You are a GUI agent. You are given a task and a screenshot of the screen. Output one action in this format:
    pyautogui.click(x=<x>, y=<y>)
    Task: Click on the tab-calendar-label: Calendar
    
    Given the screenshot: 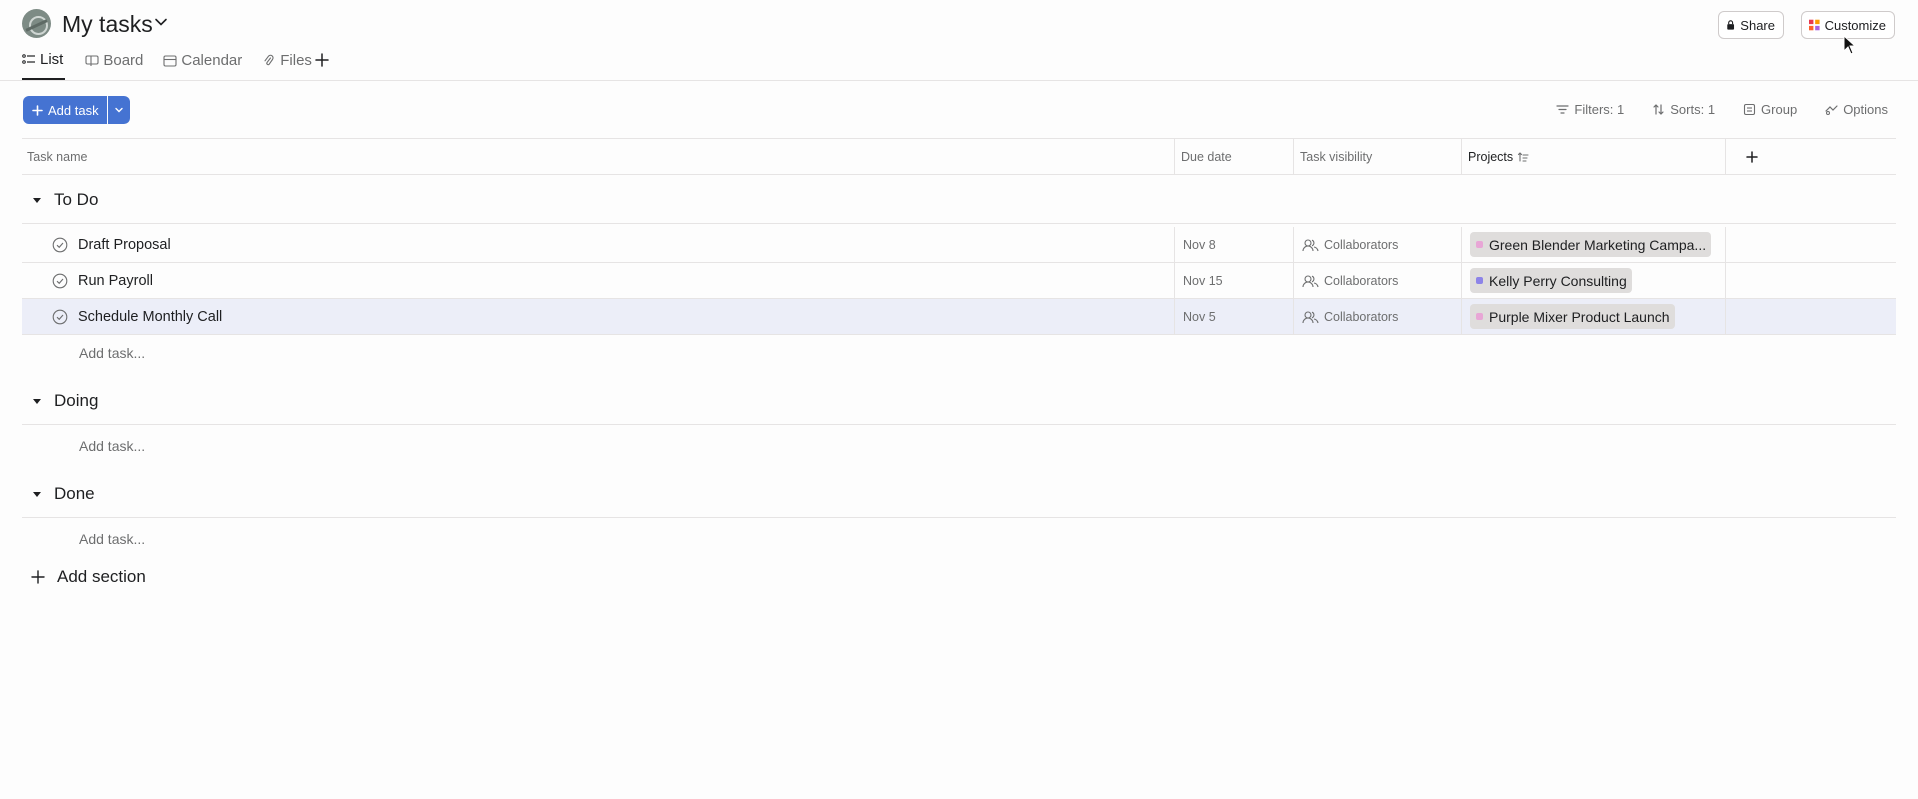 What is the action you would take?
    pyautogui.click(x=212, y=60)
    